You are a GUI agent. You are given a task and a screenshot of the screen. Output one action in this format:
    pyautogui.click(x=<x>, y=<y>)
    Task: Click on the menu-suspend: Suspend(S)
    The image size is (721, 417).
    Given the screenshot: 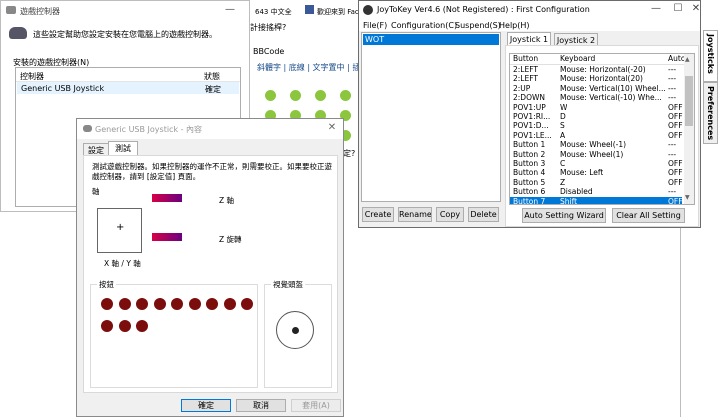 What is the action you would take?
    pyautogui.click(x=478, y=25)
    